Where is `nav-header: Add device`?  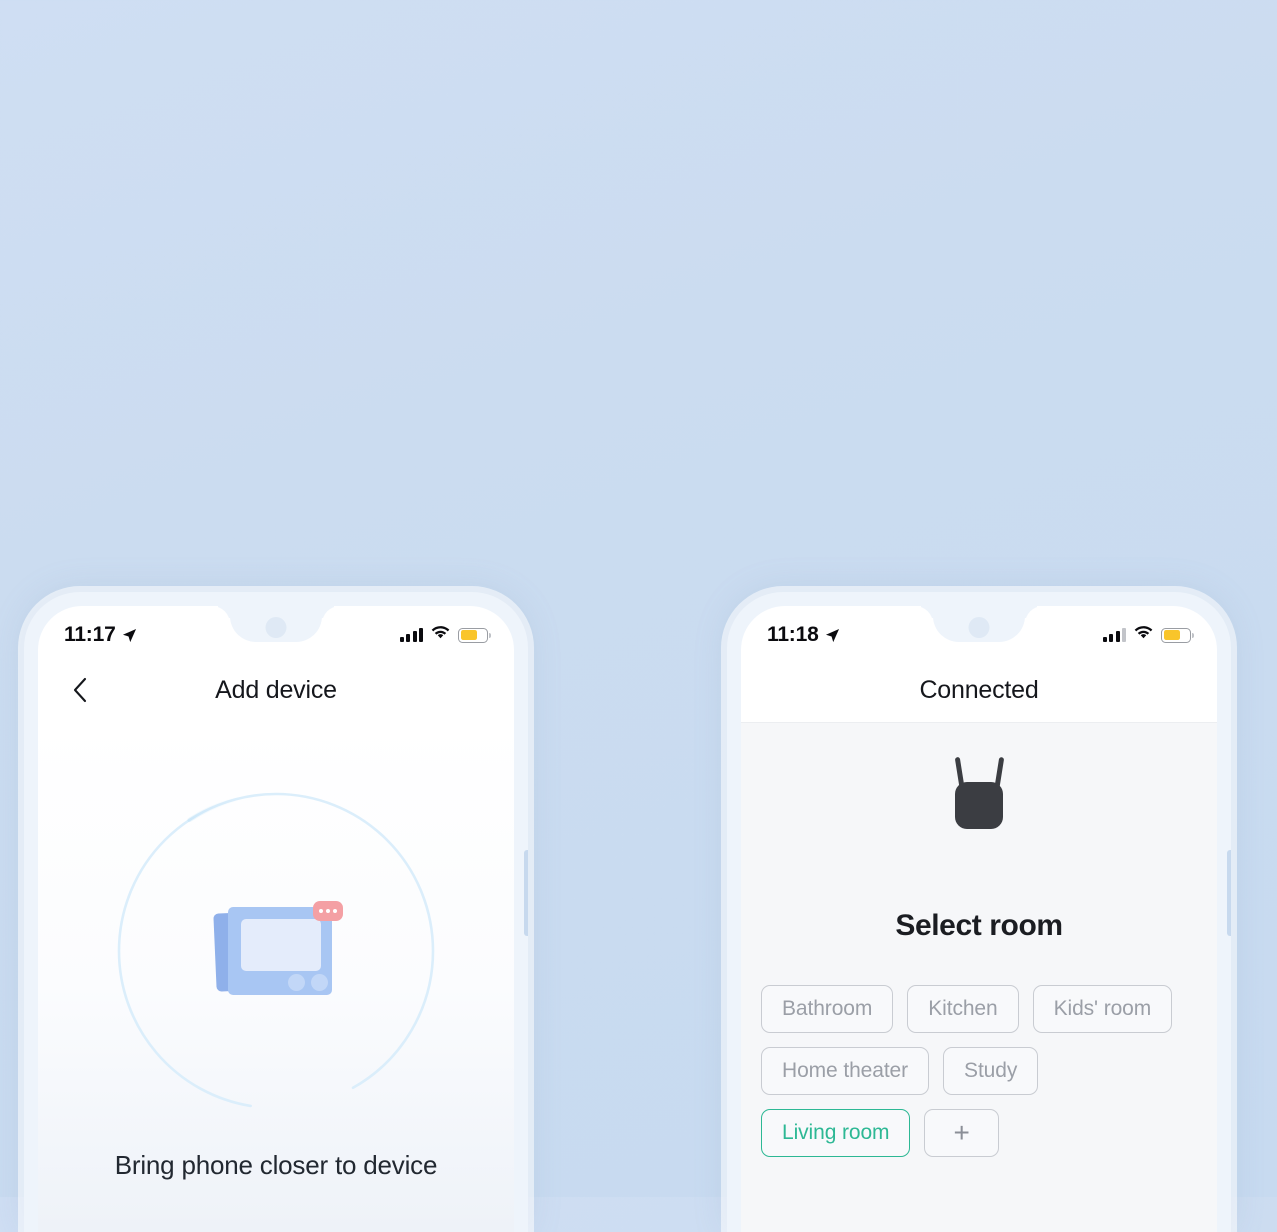 nav-header: Add device is located at coordinates (276, 690).